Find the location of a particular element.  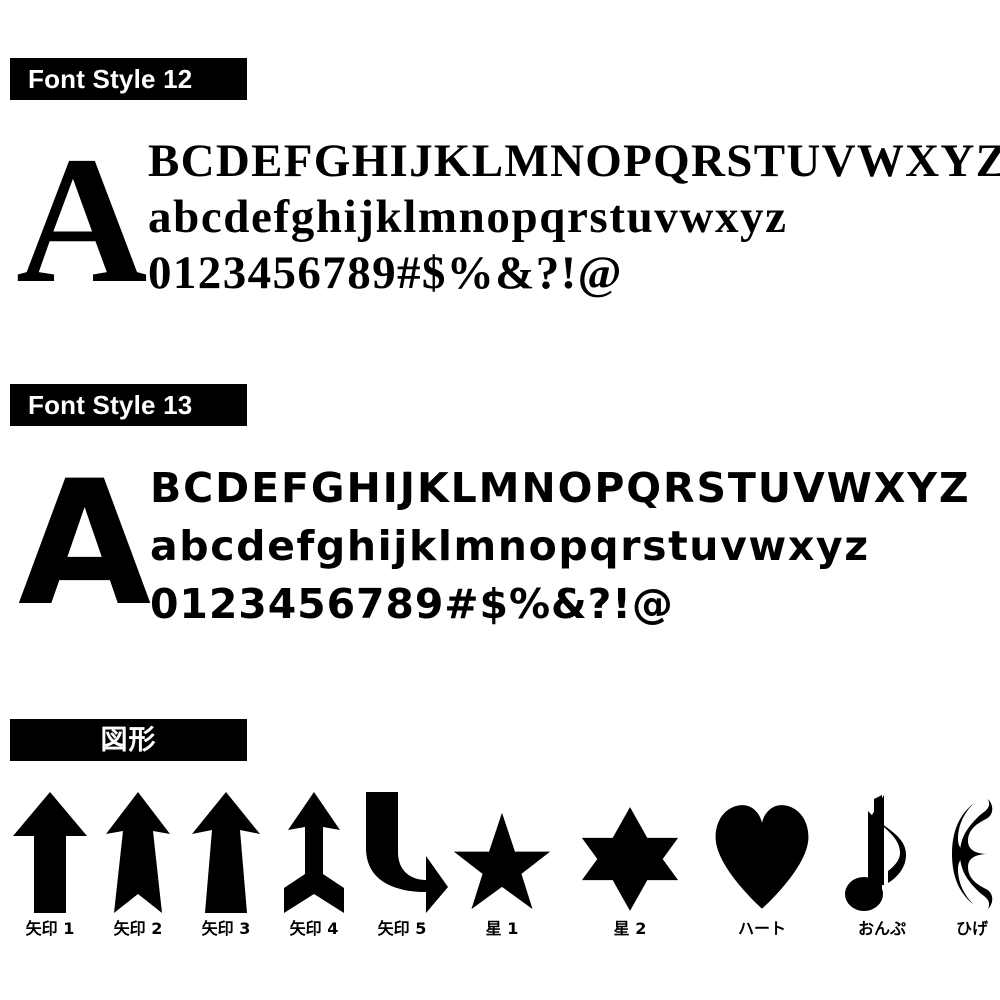

shape-item: おんぷ is located at coordinates (882, 875).